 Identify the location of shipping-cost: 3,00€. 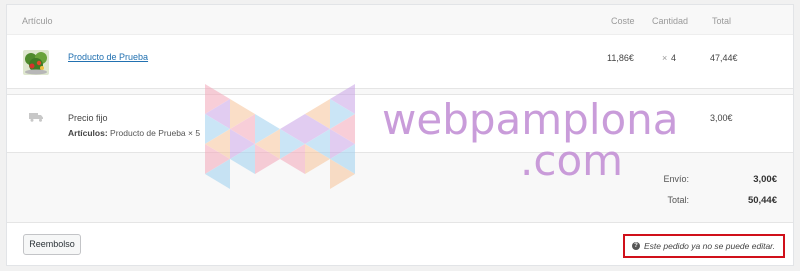
(721, 118).